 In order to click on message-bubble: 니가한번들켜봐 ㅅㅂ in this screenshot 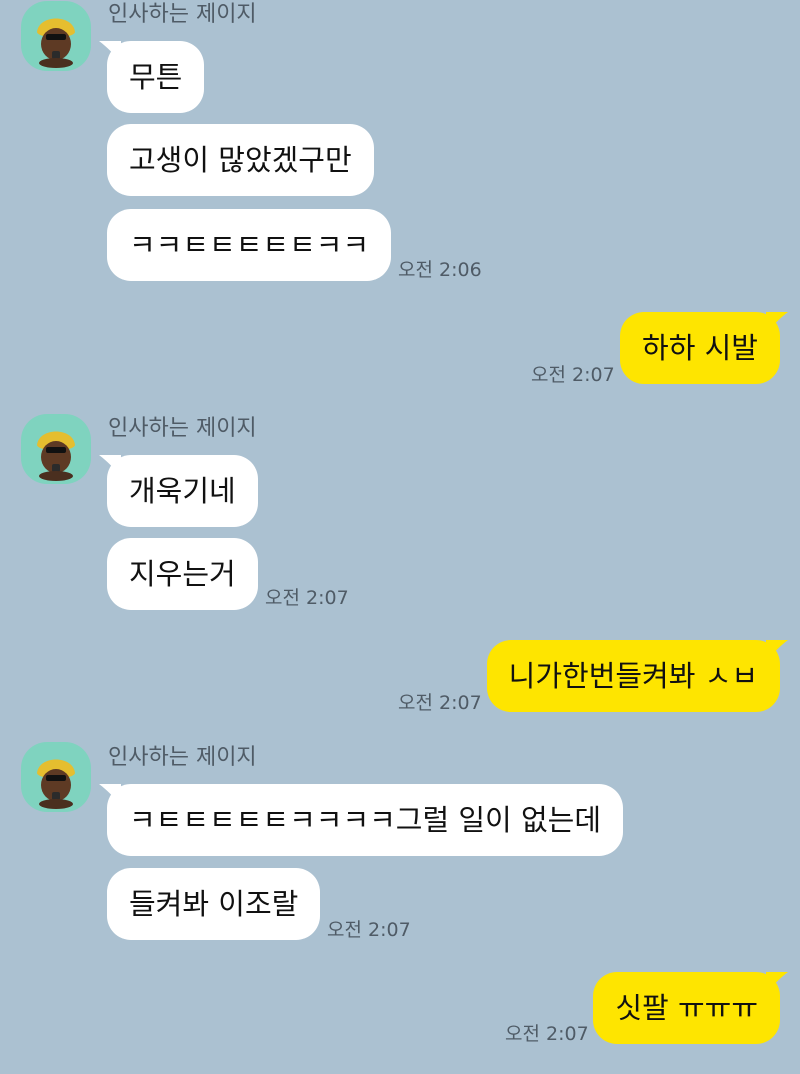, I will do `click(637, 676)`.